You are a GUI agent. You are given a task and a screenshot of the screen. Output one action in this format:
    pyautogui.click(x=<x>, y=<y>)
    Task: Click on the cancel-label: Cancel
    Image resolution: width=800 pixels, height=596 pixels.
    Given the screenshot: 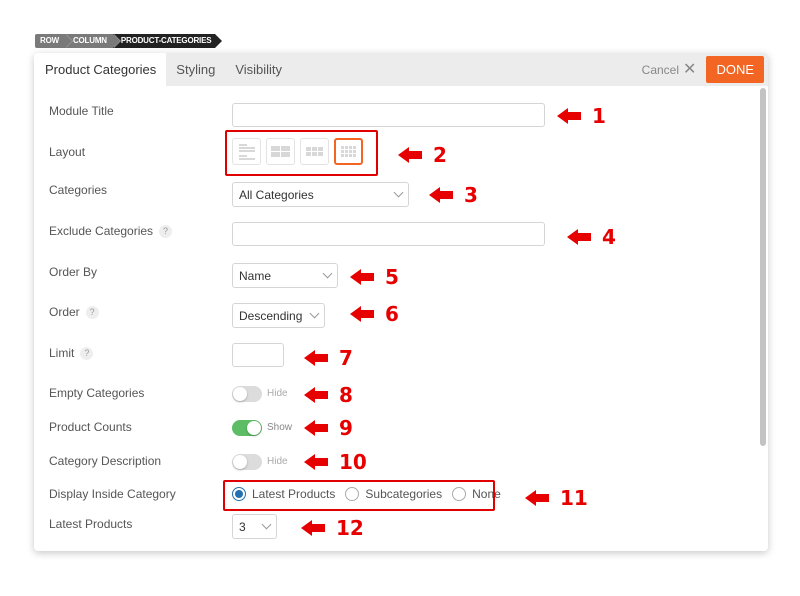 What is the action you would take?
    pyautogui.click(x=660, y=69)
    